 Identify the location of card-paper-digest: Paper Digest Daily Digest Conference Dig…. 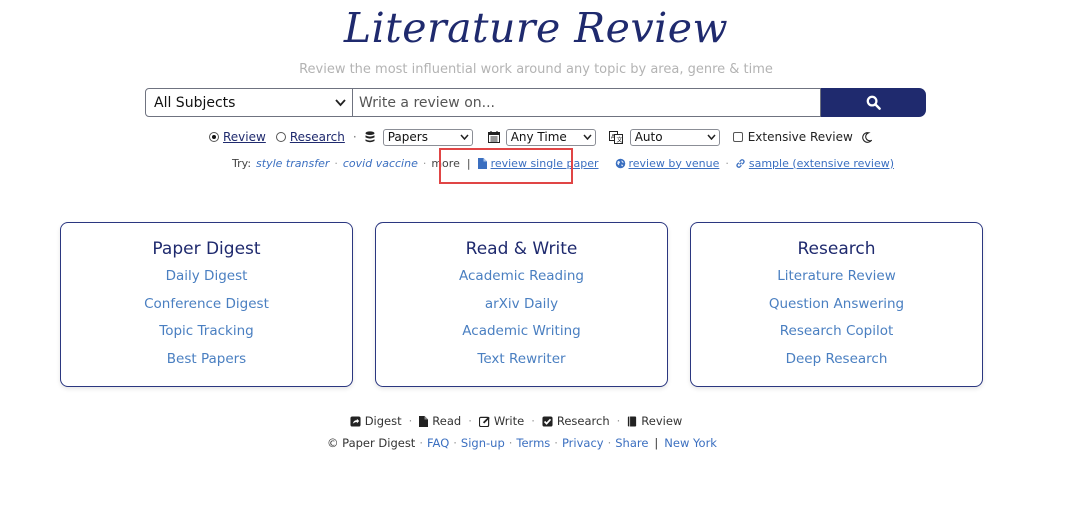
(206, 304).